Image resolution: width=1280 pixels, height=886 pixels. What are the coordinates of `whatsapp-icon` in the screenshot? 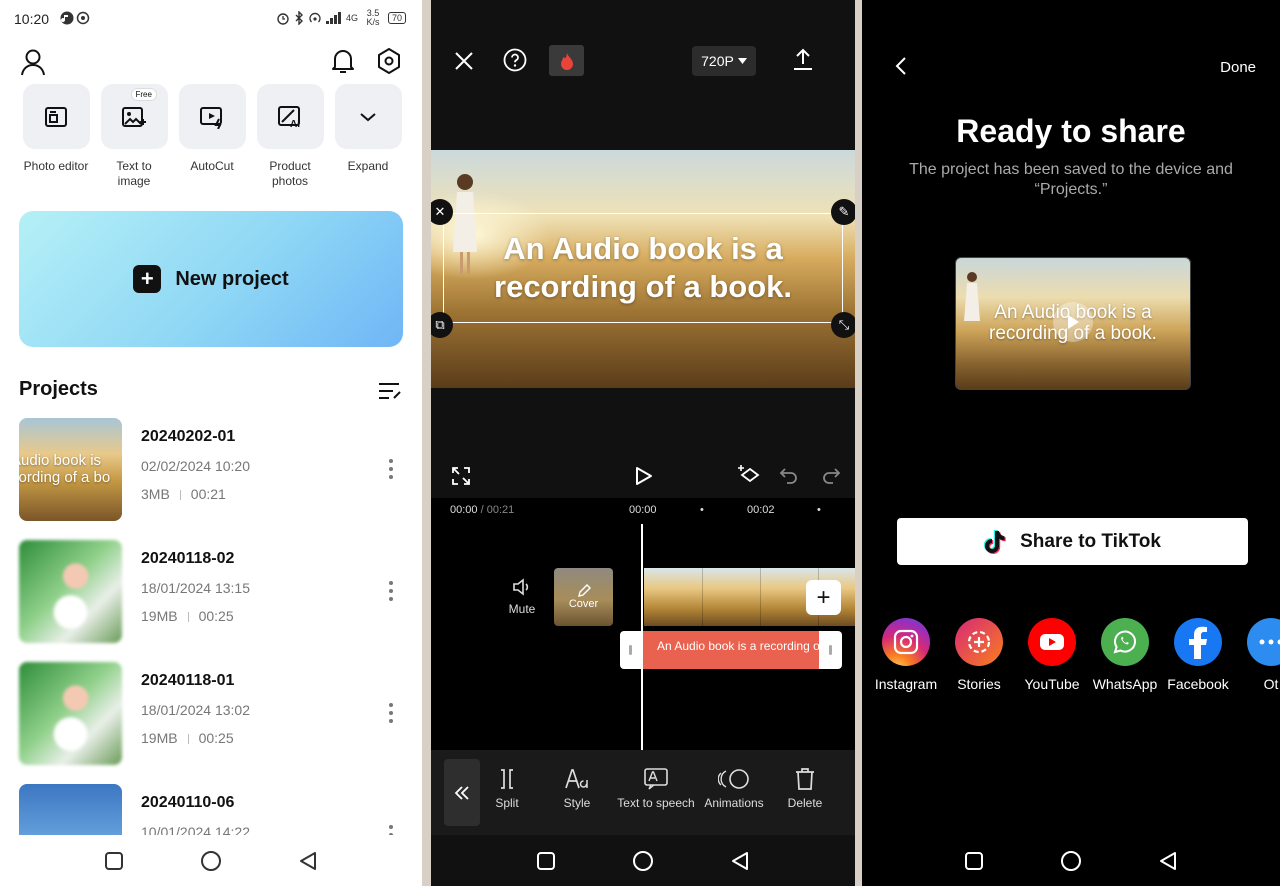 It's located at (1125, 642).